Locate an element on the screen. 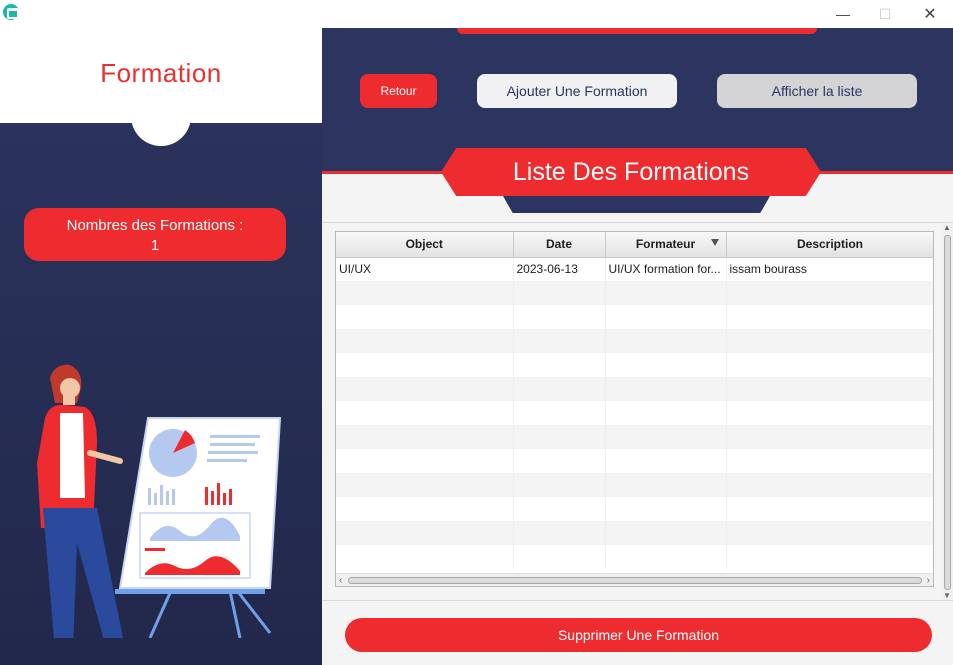 This screenshot has height=665, width=953. add-formation-button: Ajouter Une Formation is located at coordinates (577, 91).